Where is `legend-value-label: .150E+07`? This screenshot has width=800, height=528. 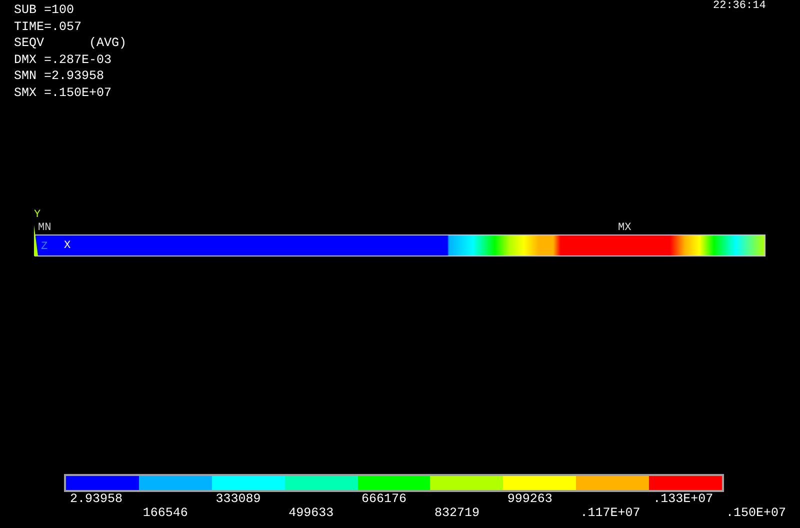 legend-value-label: .150E+07 is located at coordinates (756, 513).